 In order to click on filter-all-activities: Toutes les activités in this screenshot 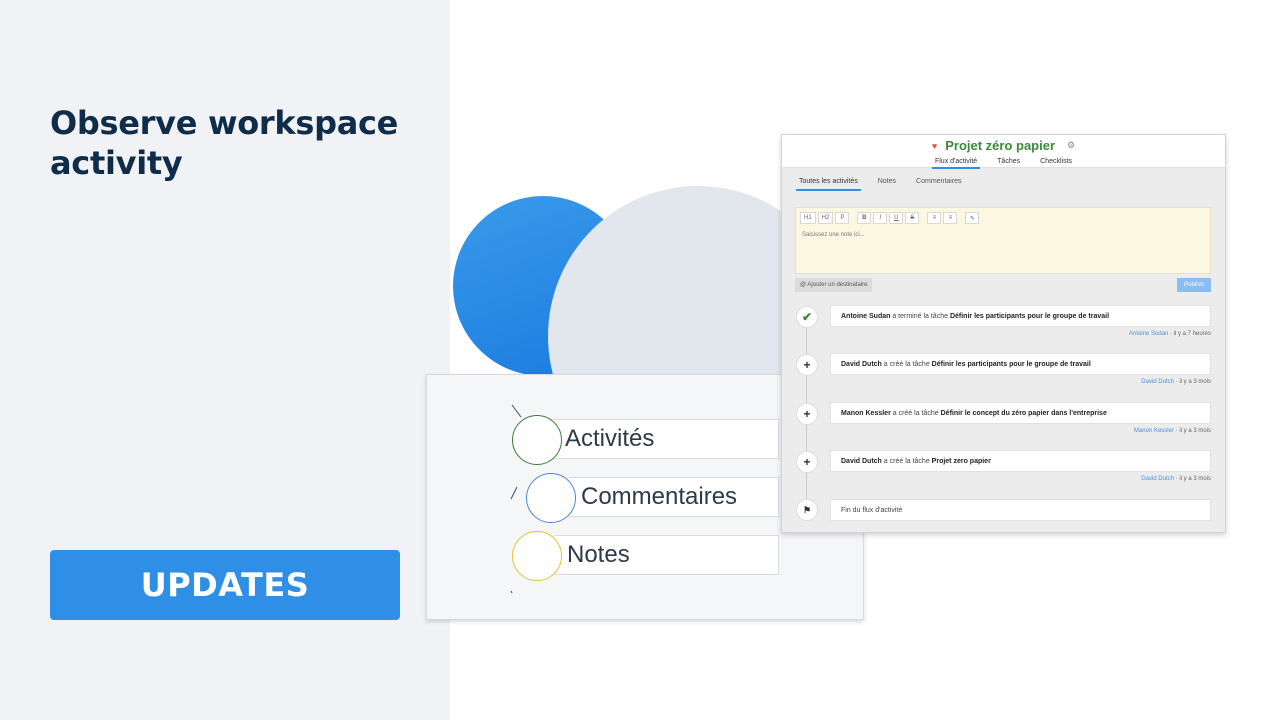, I will do `click(828, 184)`.